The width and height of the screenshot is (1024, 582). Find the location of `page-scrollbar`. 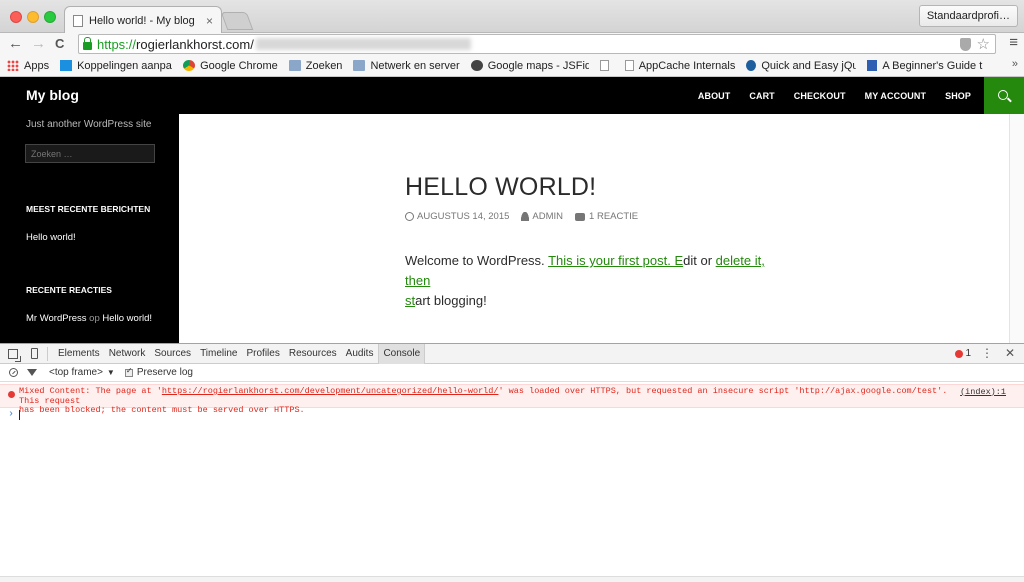

page-scrollbar is located at coordinates (1016, 228).